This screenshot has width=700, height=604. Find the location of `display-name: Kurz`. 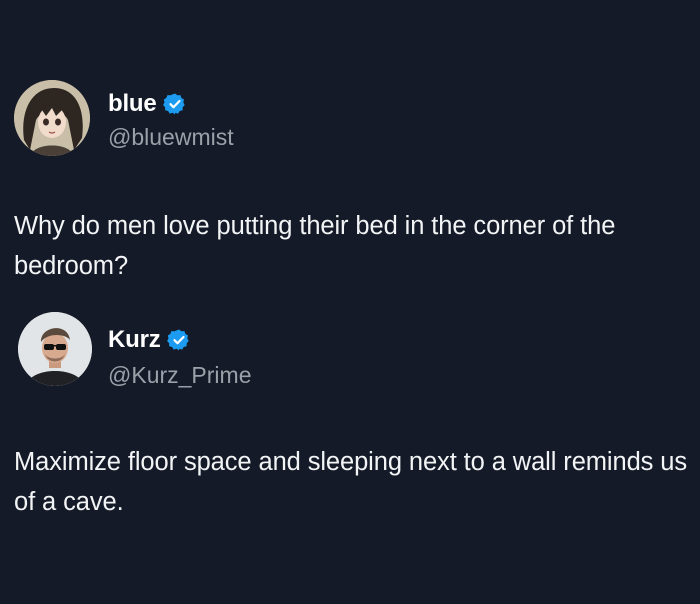

display-name: Kurz is located at coordinates (134, 340).